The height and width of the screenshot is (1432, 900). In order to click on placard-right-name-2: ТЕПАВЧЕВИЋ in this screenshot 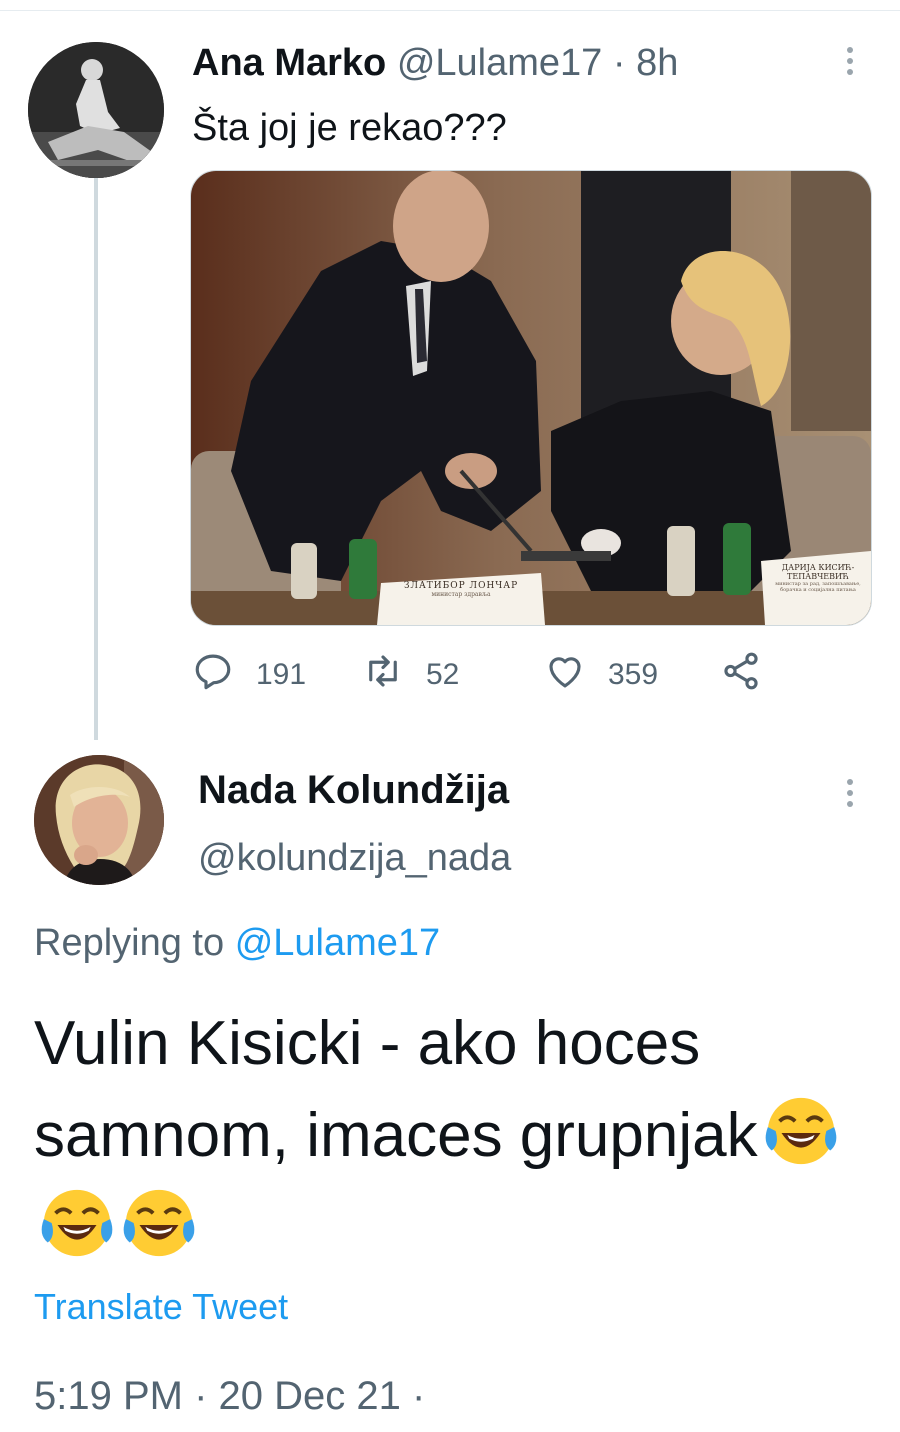, I will do `click(818, 576)`.